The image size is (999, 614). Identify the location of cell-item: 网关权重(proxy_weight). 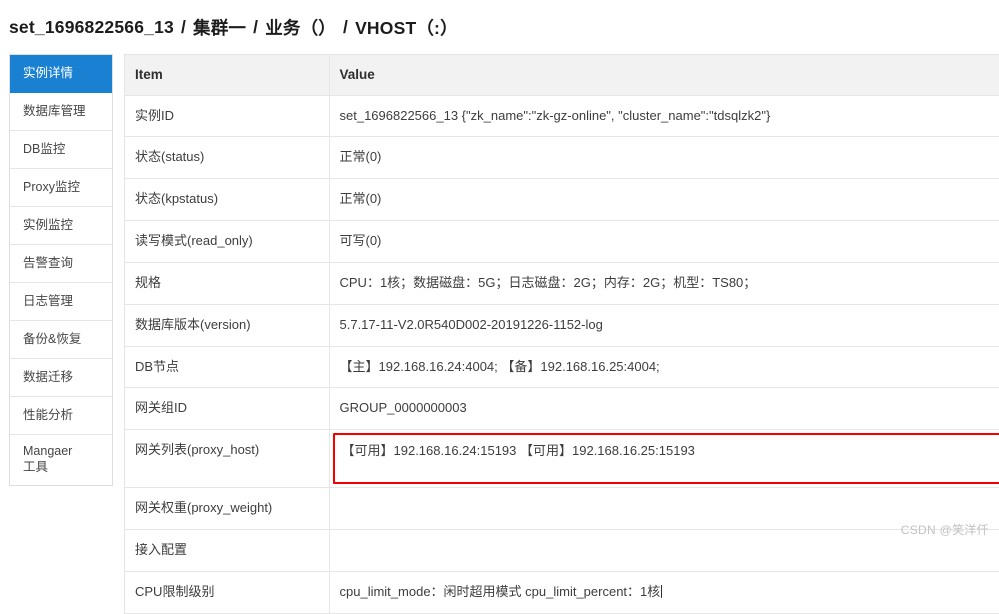
(227, 509).